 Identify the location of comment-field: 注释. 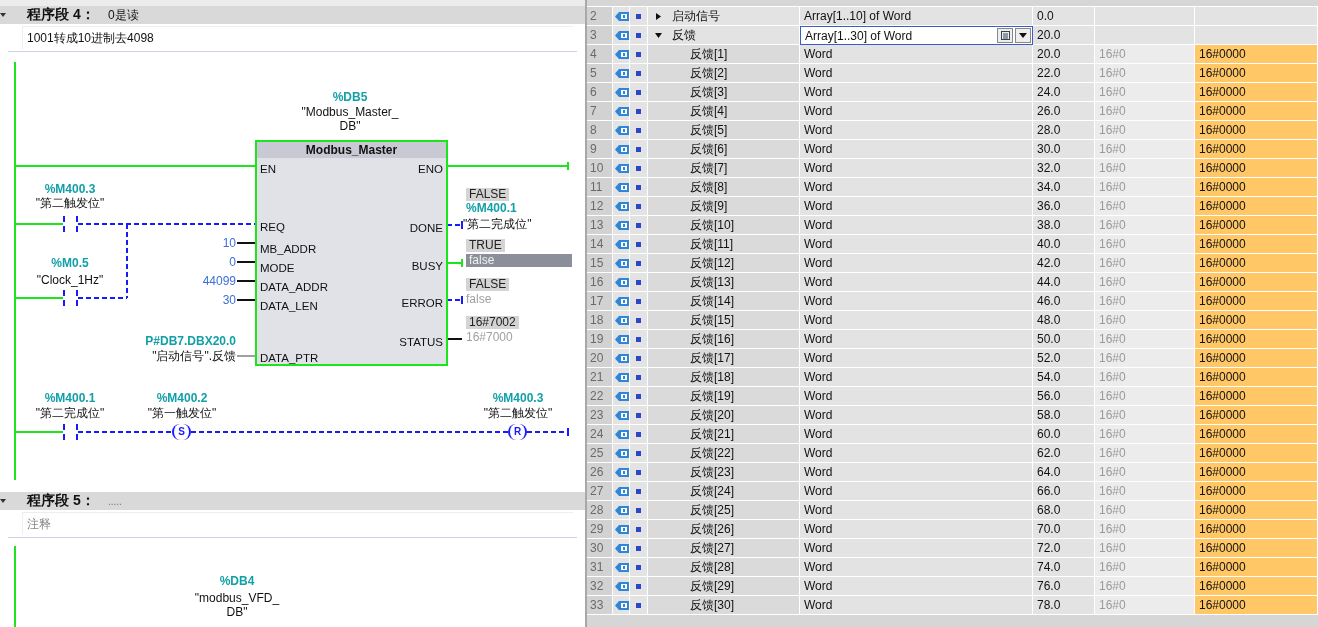
(297, 523).